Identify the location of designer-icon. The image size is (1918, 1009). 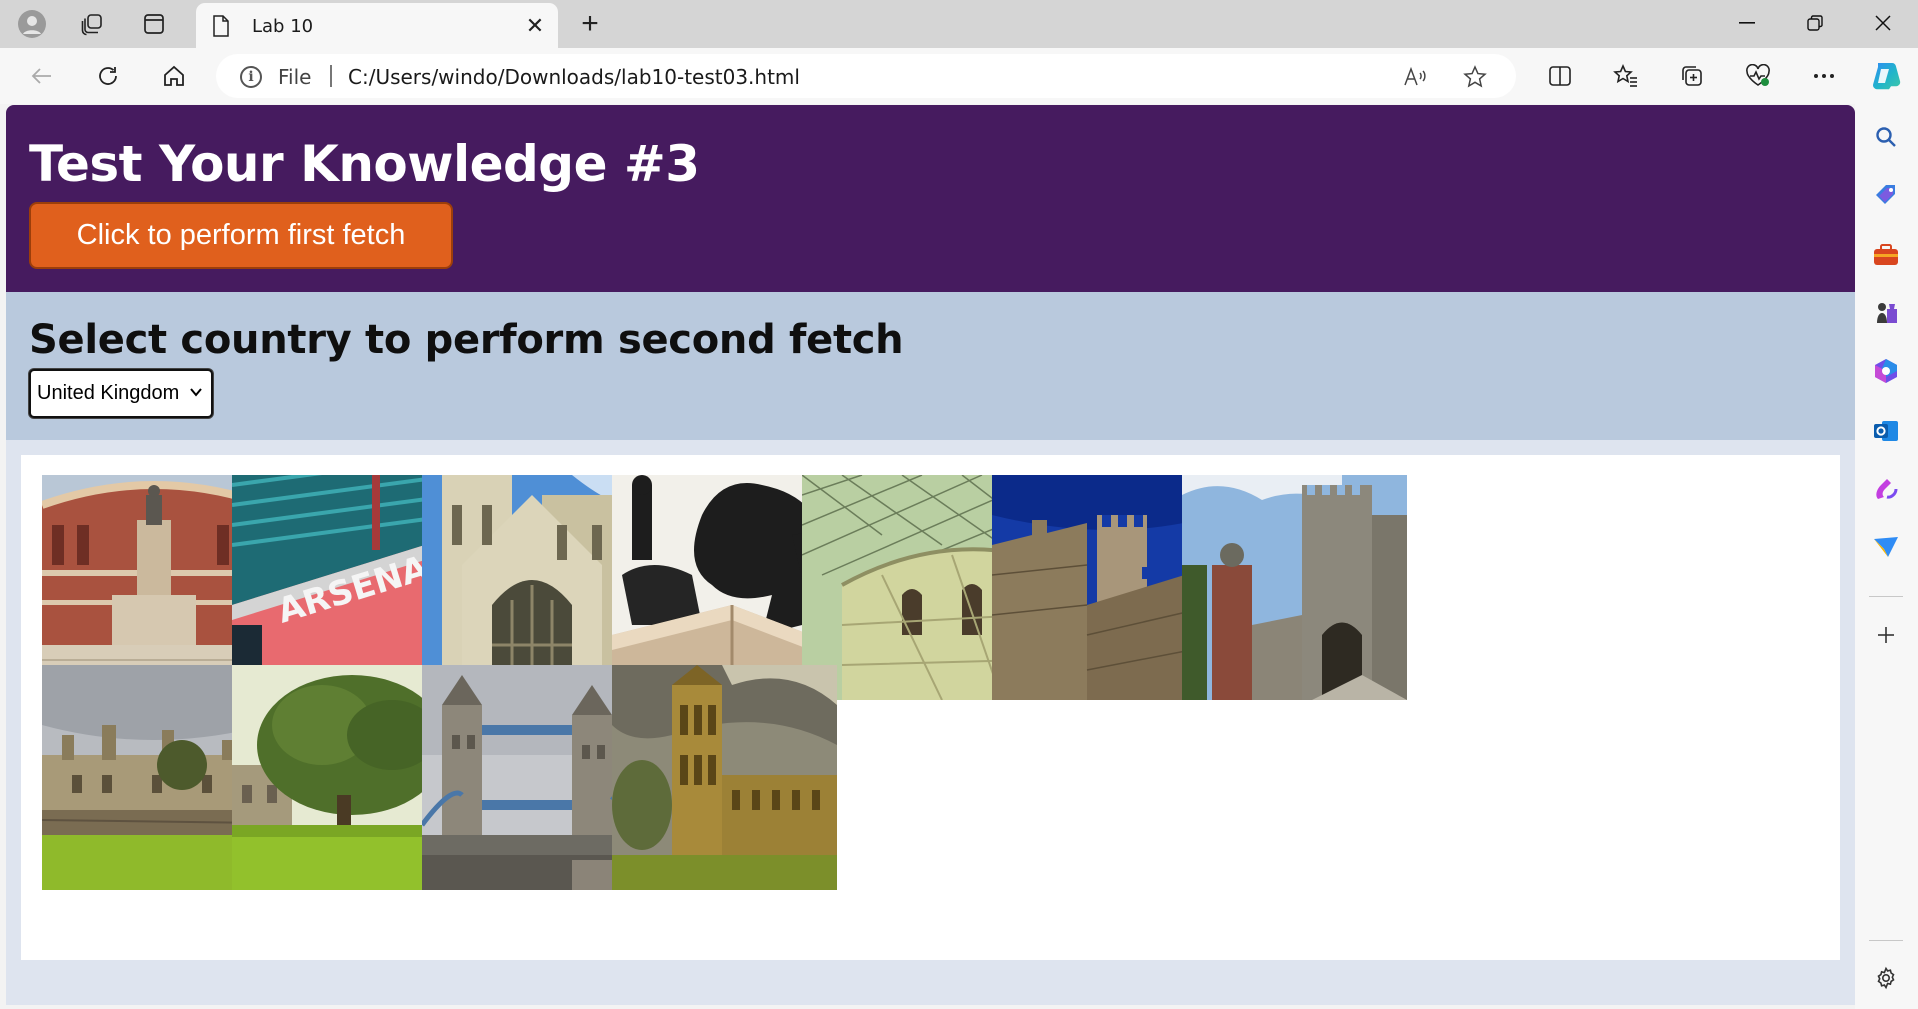
(1886, 489).